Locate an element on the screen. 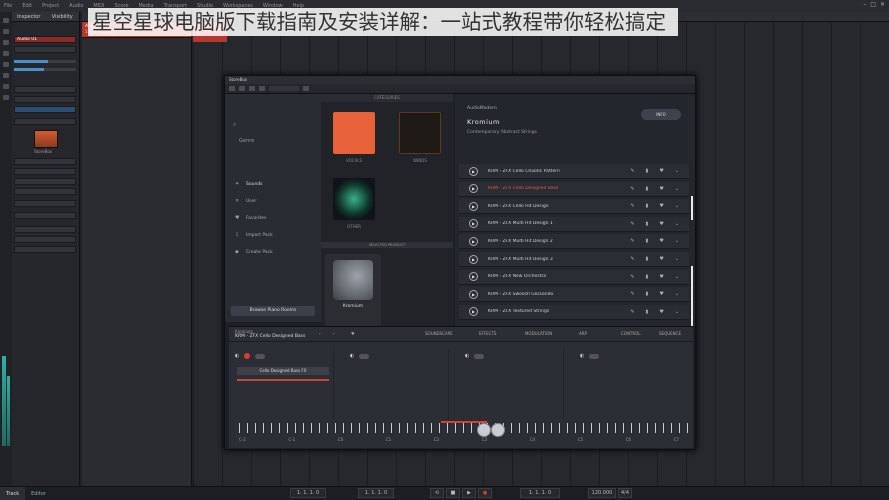  next-arrow-icon: › is located at coordinates (334, 333).